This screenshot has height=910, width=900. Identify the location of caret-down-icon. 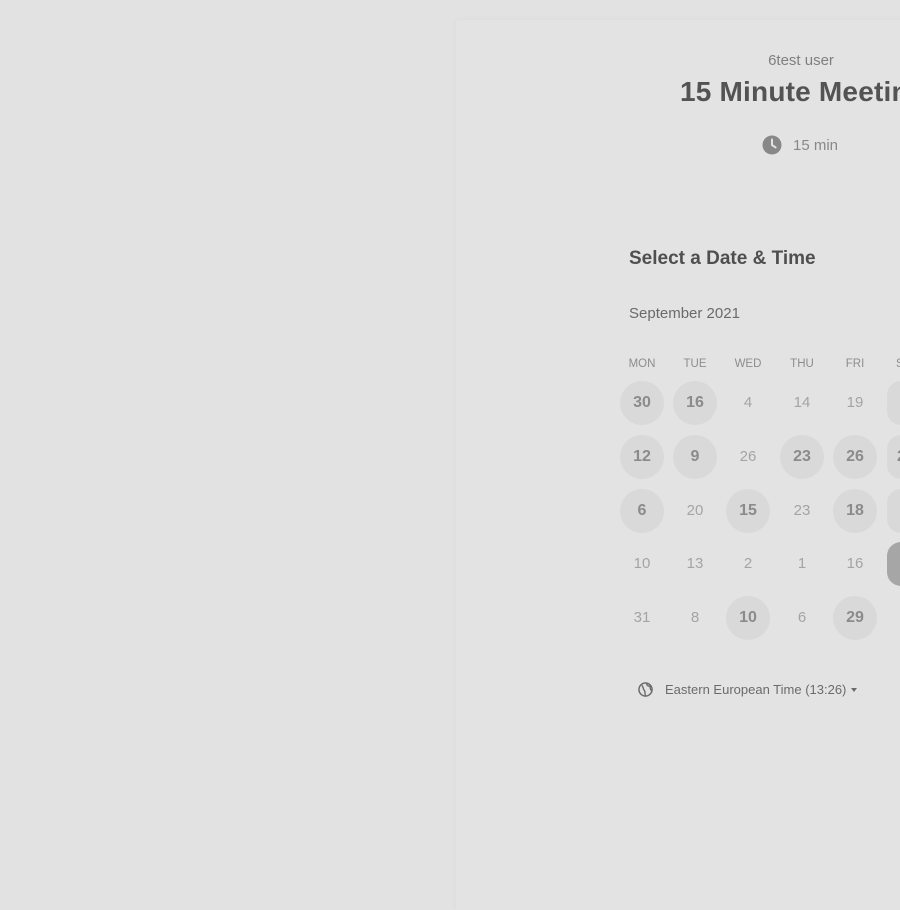
(854, 689).